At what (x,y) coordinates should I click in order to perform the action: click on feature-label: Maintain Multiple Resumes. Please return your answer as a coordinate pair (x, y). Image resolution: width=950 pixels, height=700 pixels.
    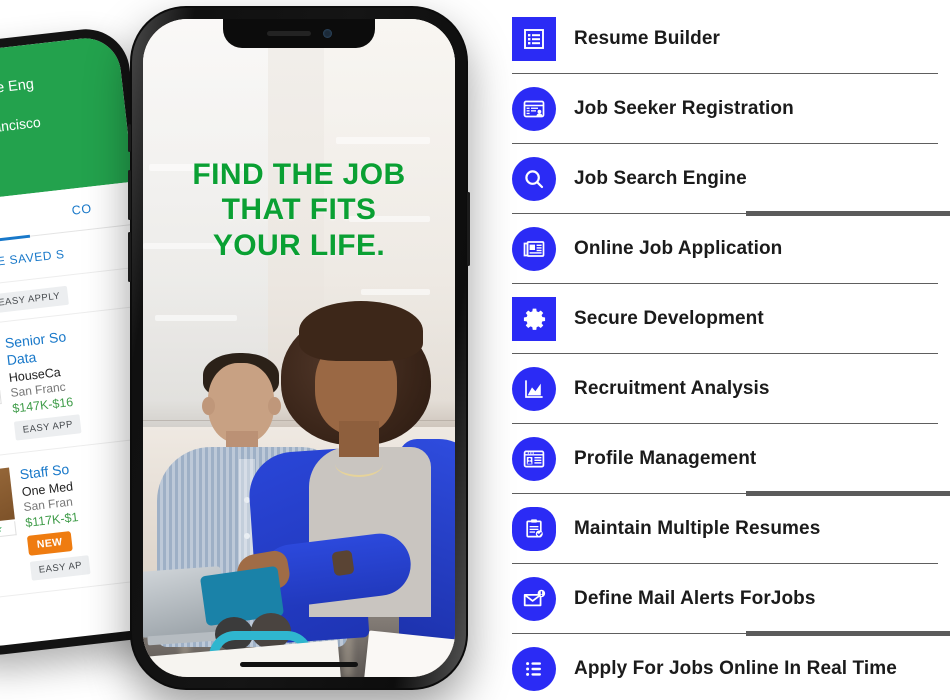
    Looking at the image, I should click on (697, 528).